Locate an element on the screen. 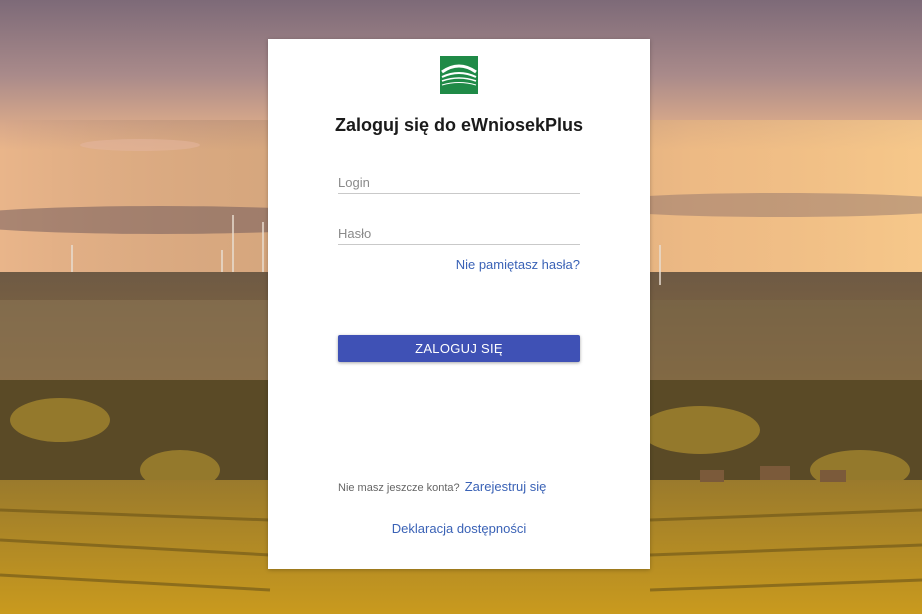  password-input is located at coordinates (459, 233).